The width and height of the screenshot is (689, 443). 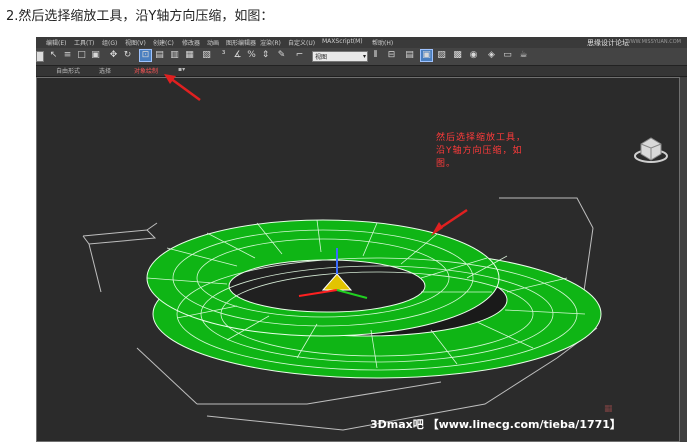 What do you see at coordinates (426, 55) in the screenshot?
I see `graphite-tools-icon: ▣` at bounding box center [426, 55].